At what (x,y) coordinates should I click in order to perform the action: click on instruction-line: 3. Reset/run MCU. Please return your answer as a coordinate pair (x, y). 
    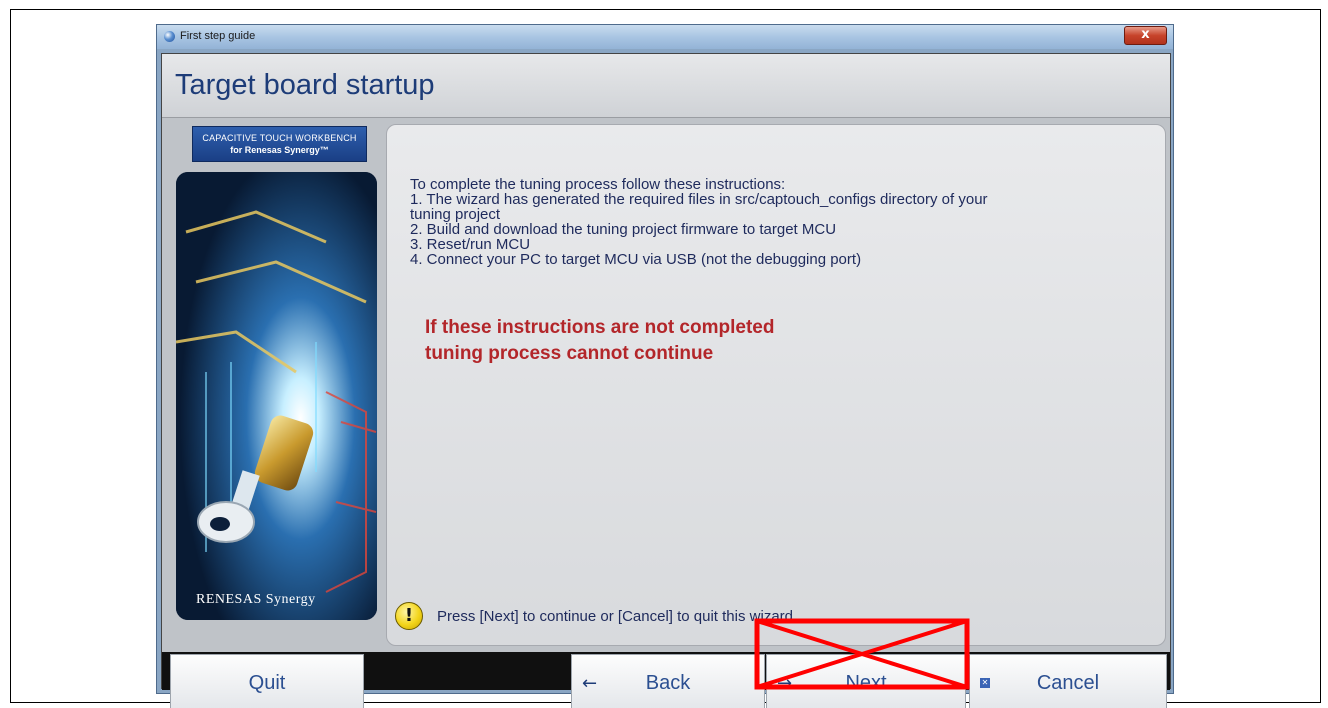
    Looking at the image, I should click on (470, 244).